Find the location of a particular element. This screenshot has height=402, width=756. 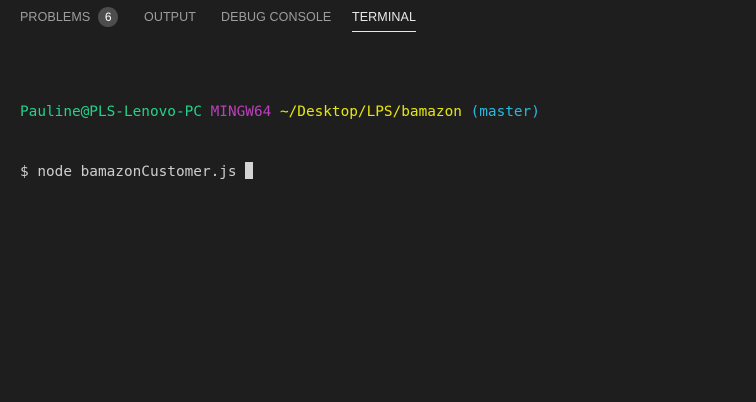

panel-tab-bar: PROBLEMS 6 OUTPUT DEBUG CONSOLE TERMINAL is located at coordinates (378, 17).